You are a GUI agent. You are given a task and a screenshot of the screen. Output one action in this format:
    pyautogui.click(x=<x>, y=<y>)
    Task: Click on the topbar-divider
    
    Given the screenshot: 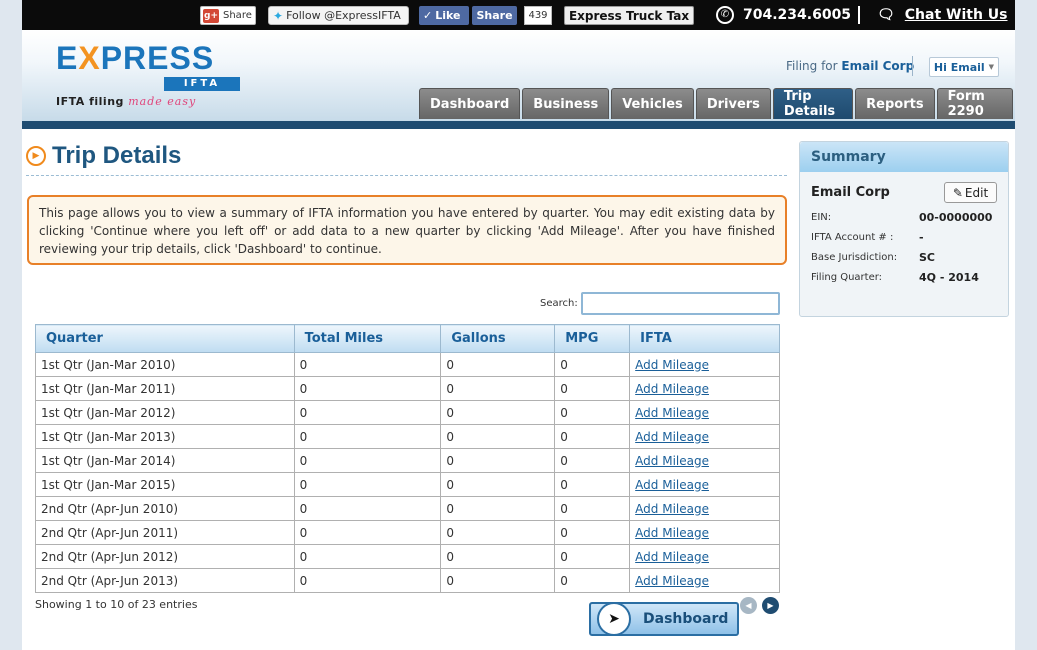 What is the action you would take?
    pyautogui.click(x=859, y=15)
    